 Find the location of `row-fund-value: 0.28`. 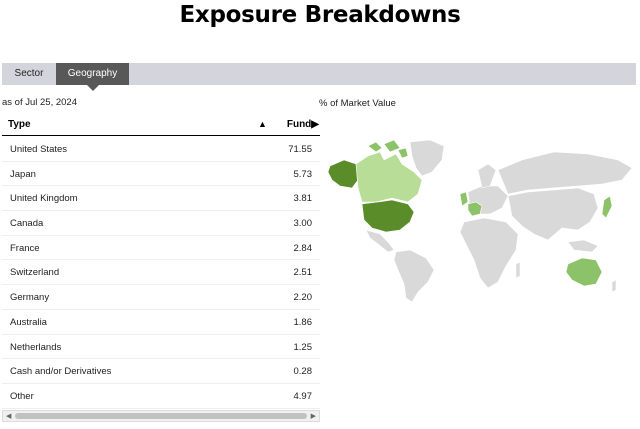

row-fund-value: 0.28 is located at coordinates (303, 372).